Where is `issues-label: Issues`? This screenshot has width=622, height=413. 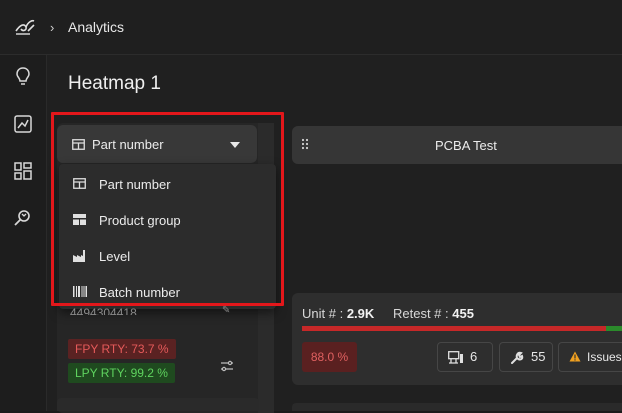
issues-label: Issues is located at coordinates (604, 357).